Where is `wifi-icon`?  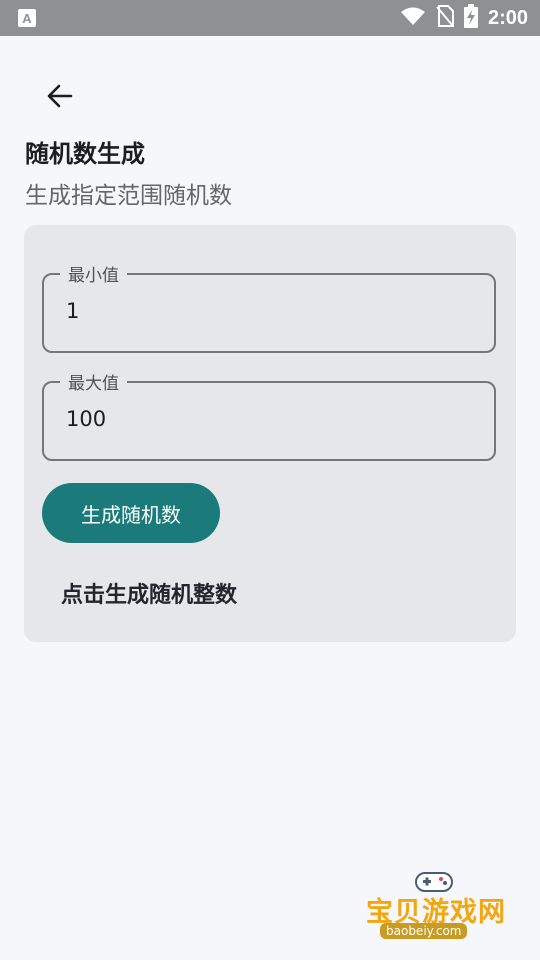 wifi-icon is located at coordinates (413, 18).